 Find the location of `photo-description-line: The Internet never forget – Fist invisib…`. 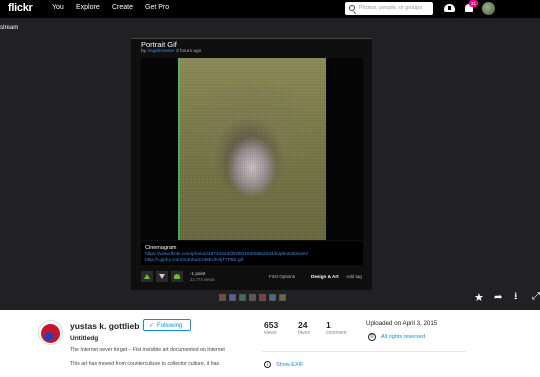

photo-description-line: The Internet never forget – Fist invisib… is located at coordinates (147, 350).